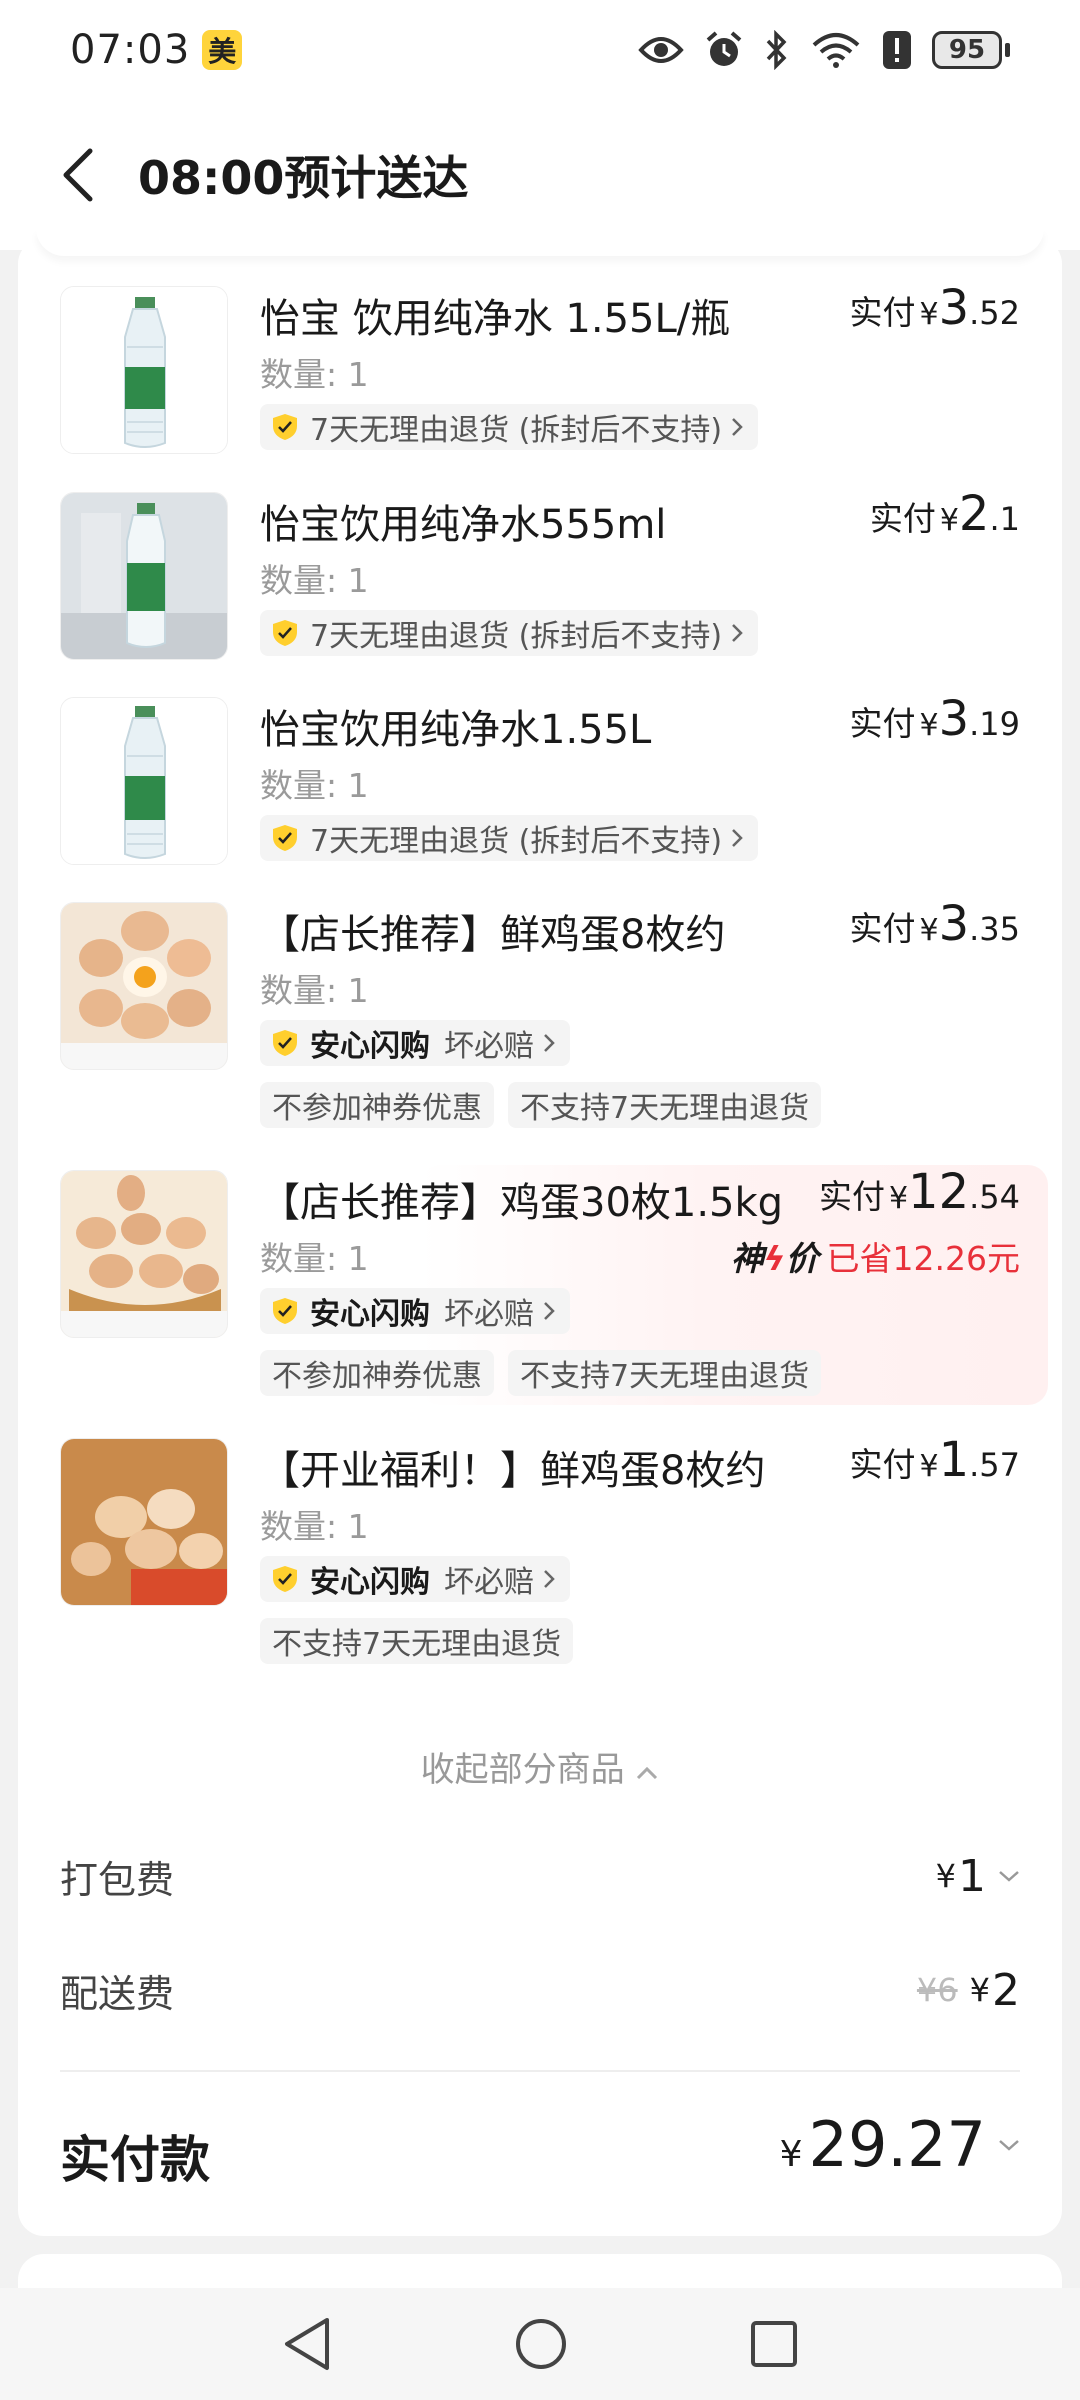 The image size is (1080, 2400). What do you see at coordinates (1006, 1990) in the screenshot?
I see `fee-amount: 2` at bounding box center [1006, 1990].